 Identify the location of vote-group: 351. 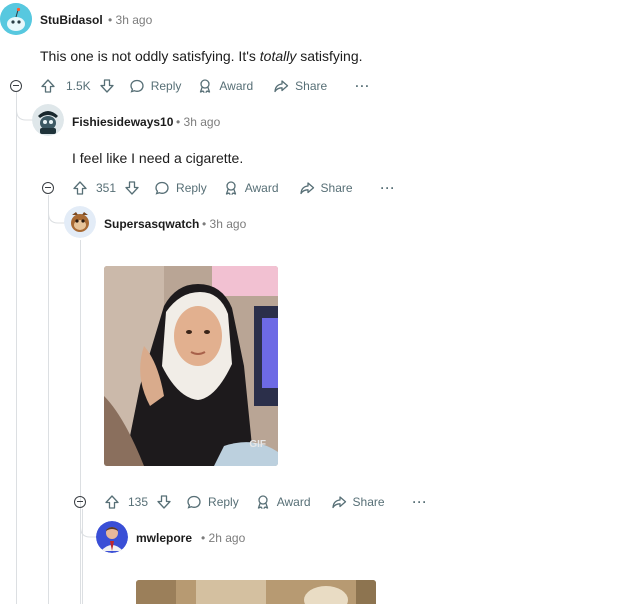
(106, 188).